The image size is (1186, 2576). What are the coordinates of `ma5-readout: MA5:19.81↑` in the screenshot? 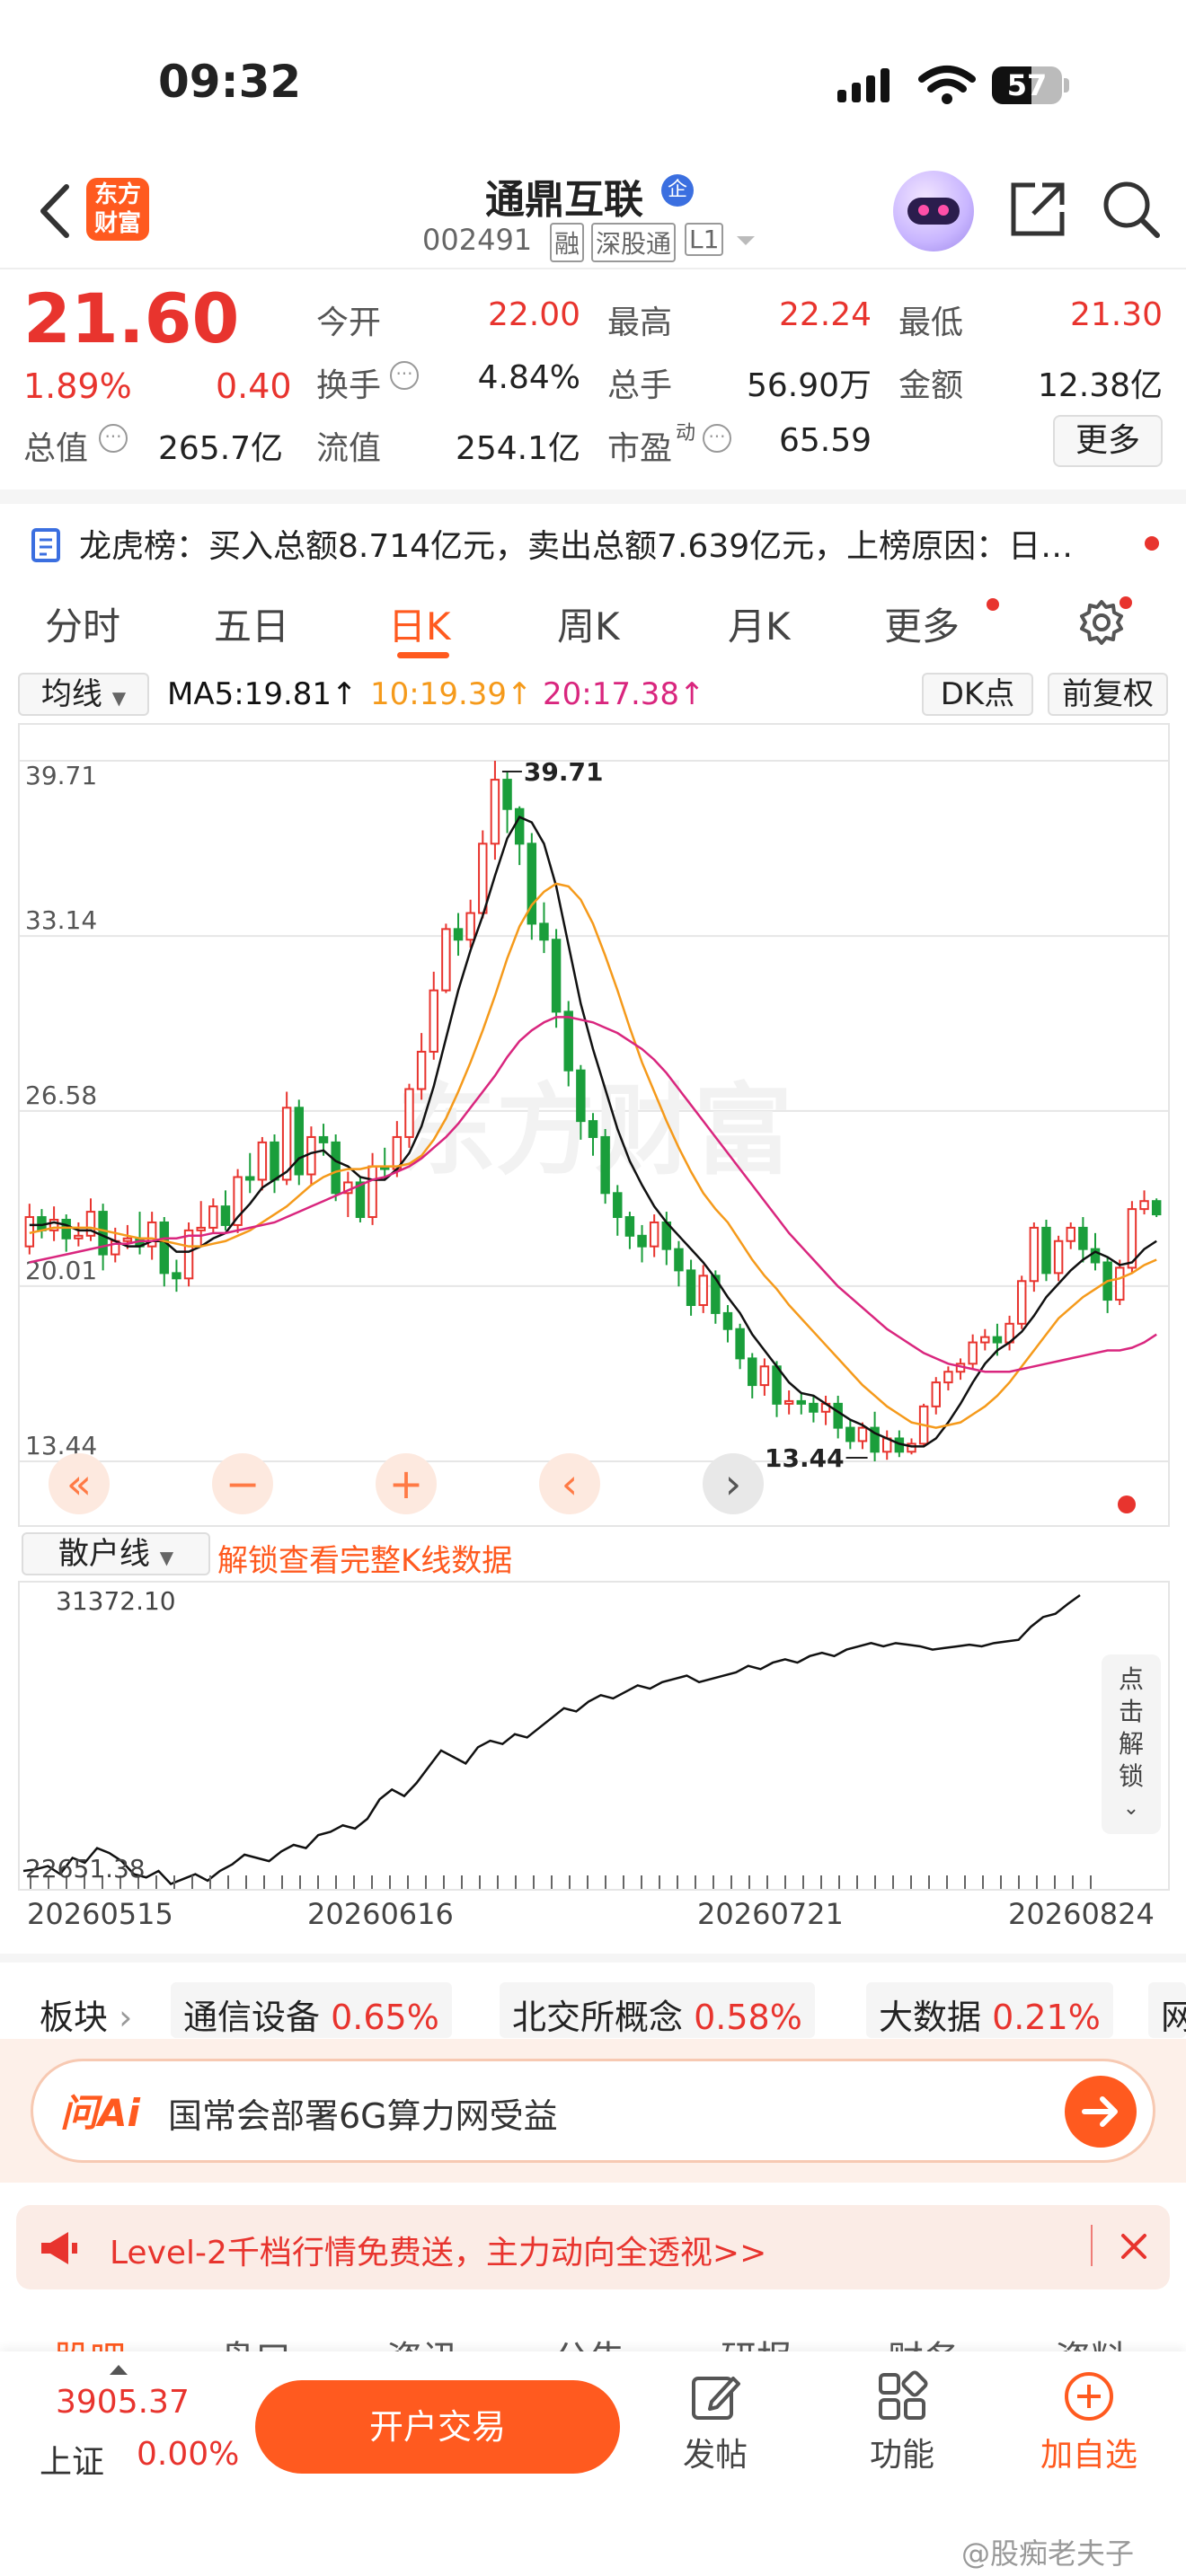 It's located at (262, 694).